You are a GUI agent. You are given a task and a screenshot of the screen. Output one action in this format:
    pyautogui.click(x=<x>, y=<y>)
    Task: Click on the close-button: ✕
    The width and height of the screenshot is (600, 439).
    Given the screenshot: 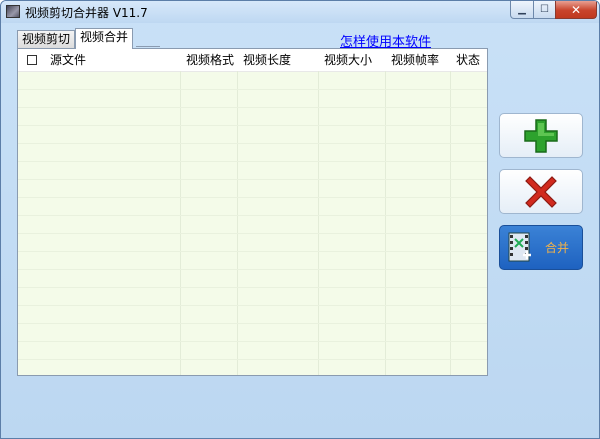 What is the action you would take?
    pyautogui.click(x=576, y=10)
    